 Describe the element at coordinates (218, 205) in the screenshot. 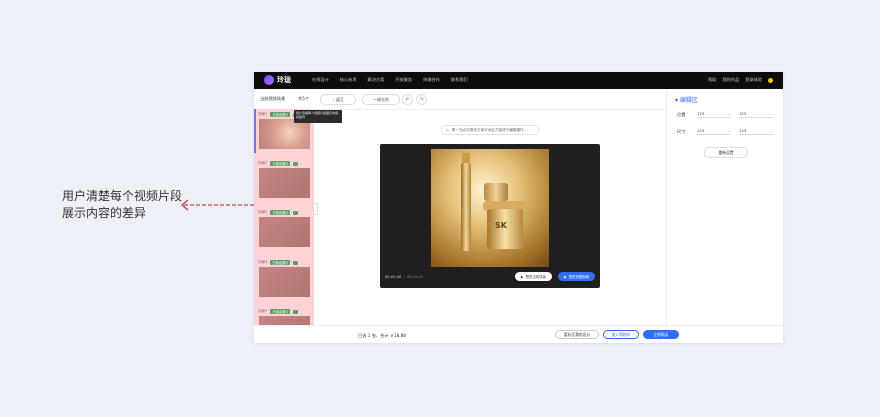

I see `annotation-arrow-icon` at that location.